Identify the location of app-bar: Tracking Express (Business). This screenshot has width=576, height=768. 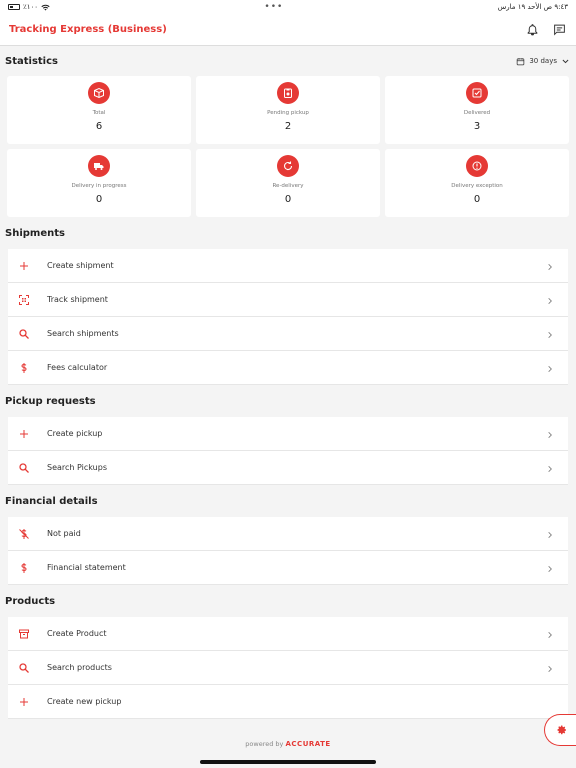
(288, 30).